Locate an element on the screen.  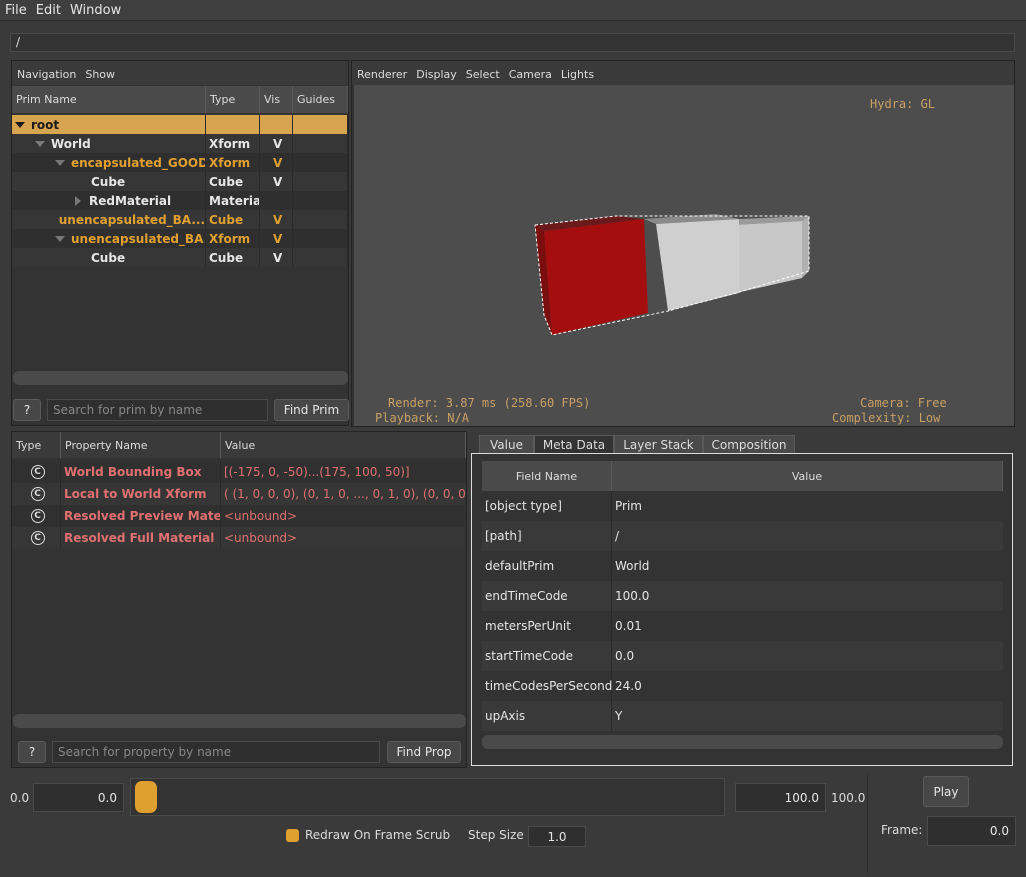
menu-show: Show is located at coordinates (99, 71).